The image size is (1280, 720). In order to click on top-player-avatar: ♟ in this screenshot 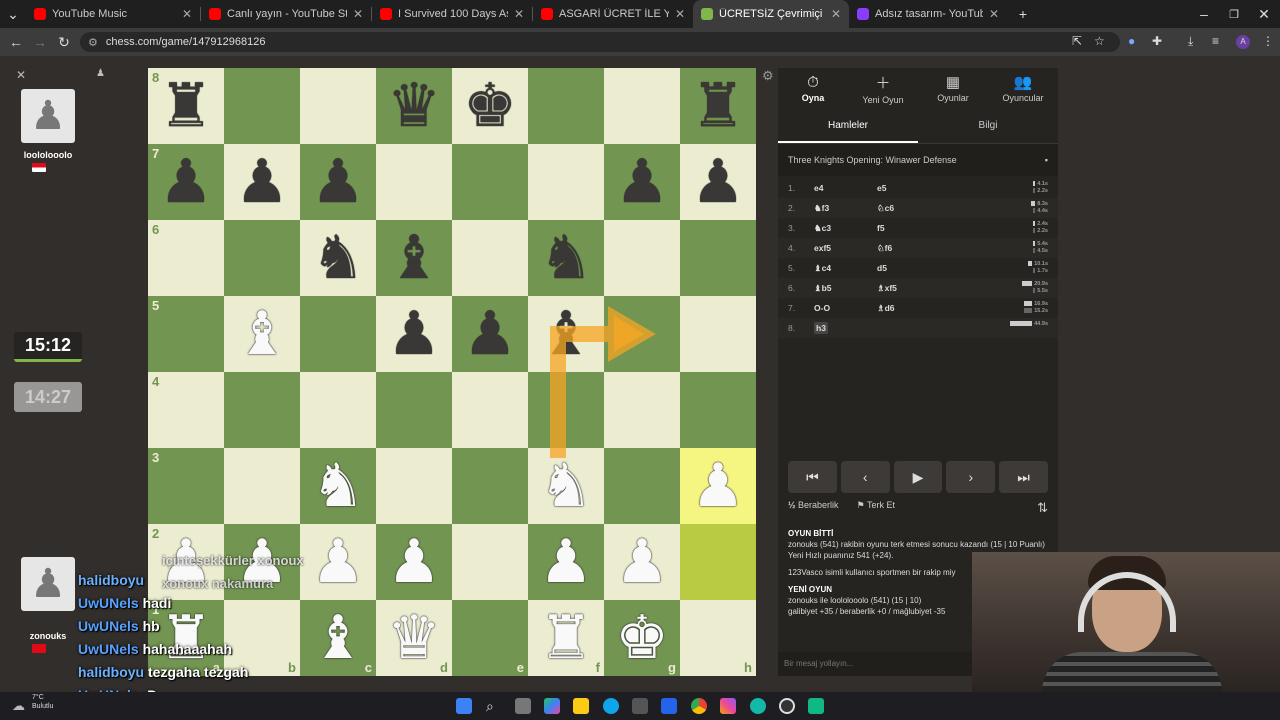, I will do `click(48, 116)`.